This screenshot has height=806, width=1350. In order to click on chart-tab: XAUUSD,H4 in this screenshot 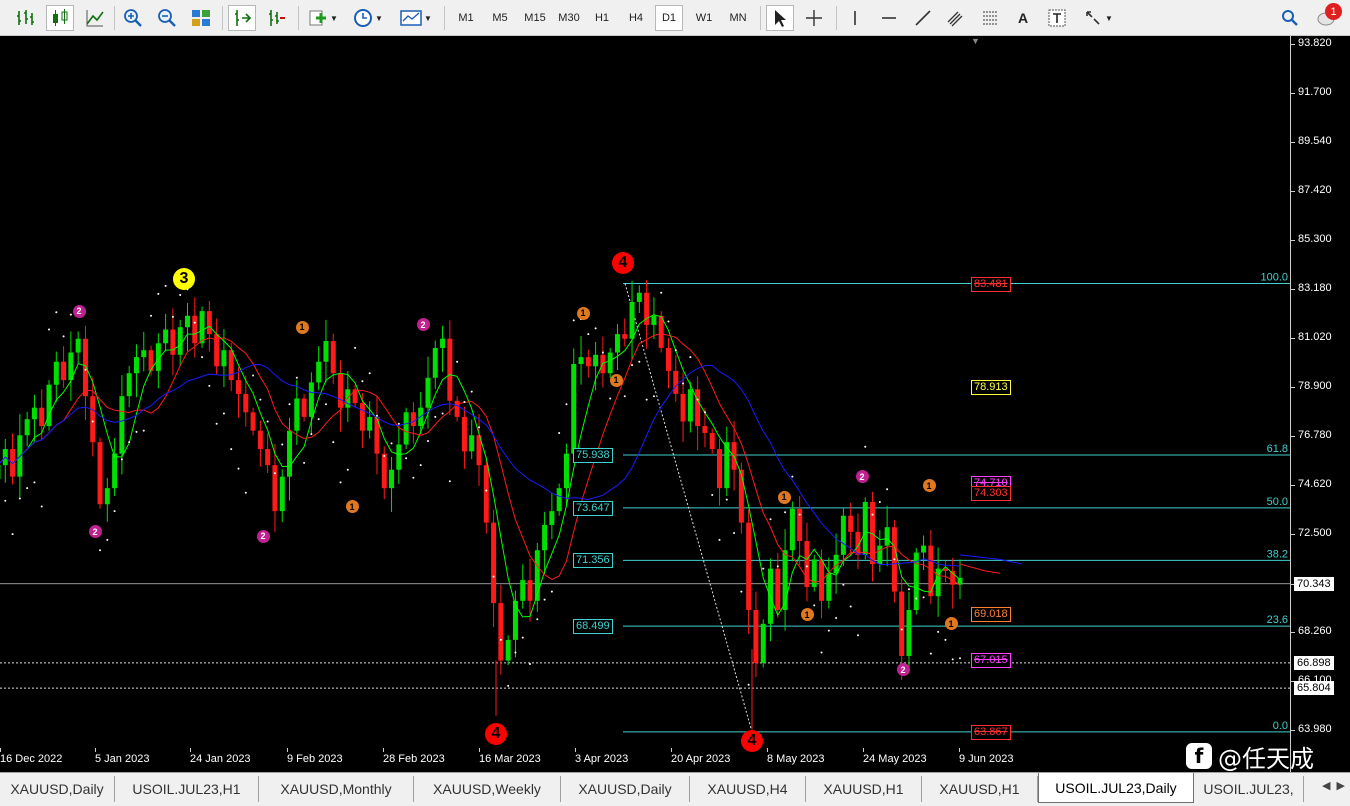, I will do `click(748, 789)`.